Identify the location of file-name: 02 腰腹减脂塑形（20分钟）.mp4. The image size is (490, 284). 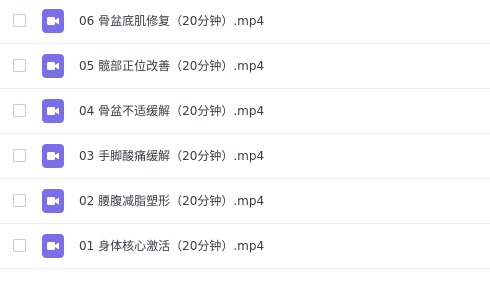
(171, 201).